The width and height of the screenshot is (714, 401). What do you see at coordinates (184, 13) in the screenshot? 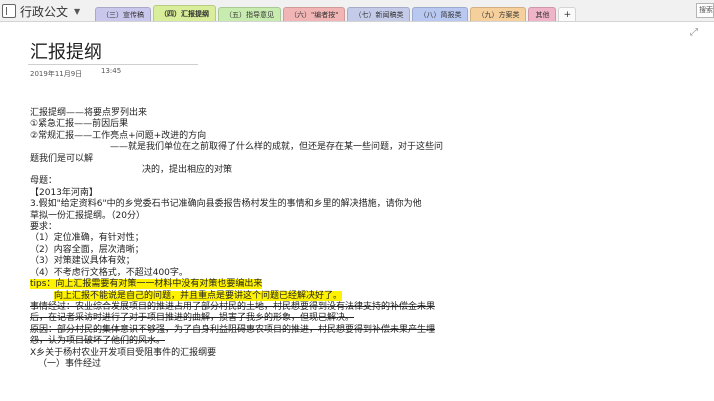
I see `section-tab: （四）汇报提纲` at bounding box center [184, 13].